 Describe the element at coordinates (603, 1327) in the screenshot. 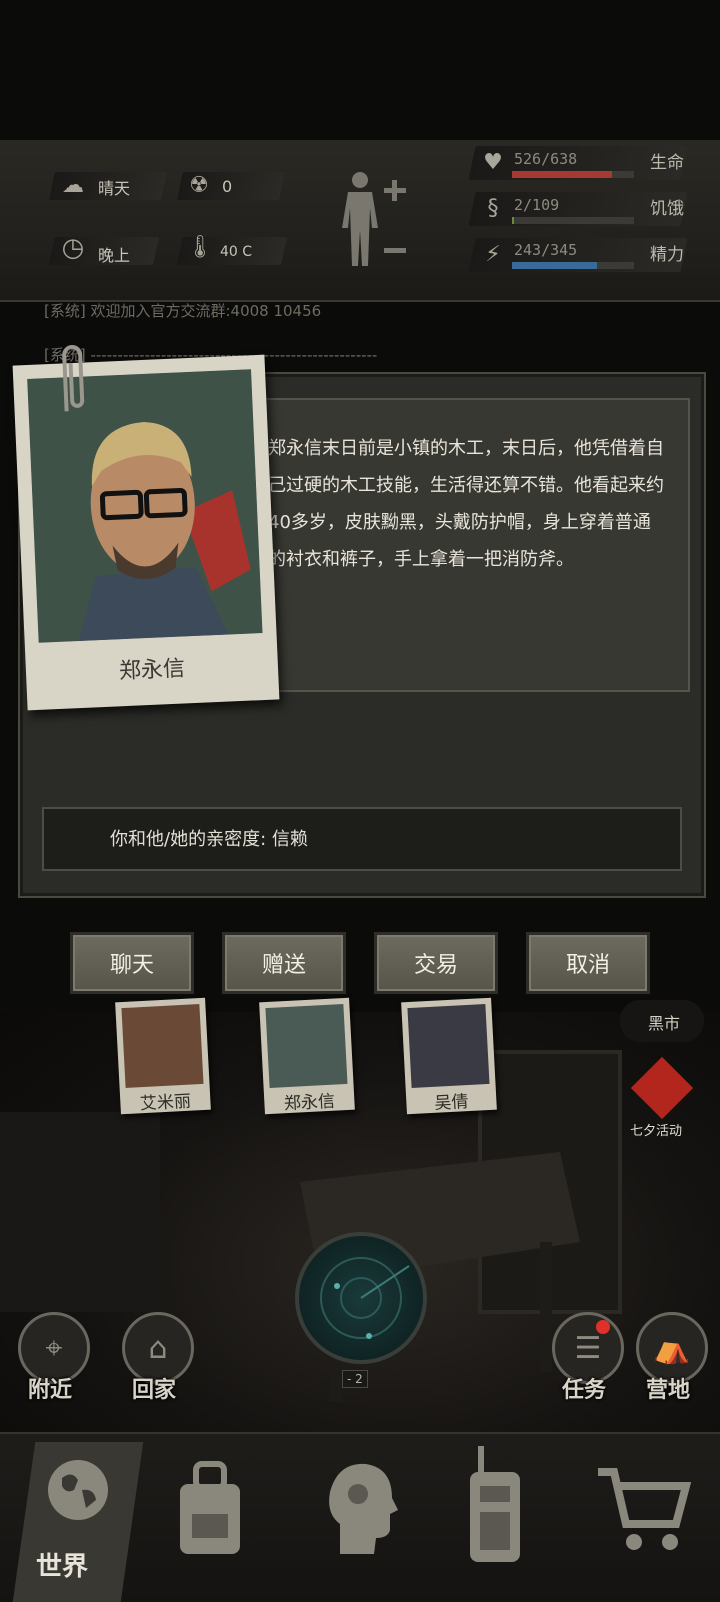

I see `notification-dot` at that location.